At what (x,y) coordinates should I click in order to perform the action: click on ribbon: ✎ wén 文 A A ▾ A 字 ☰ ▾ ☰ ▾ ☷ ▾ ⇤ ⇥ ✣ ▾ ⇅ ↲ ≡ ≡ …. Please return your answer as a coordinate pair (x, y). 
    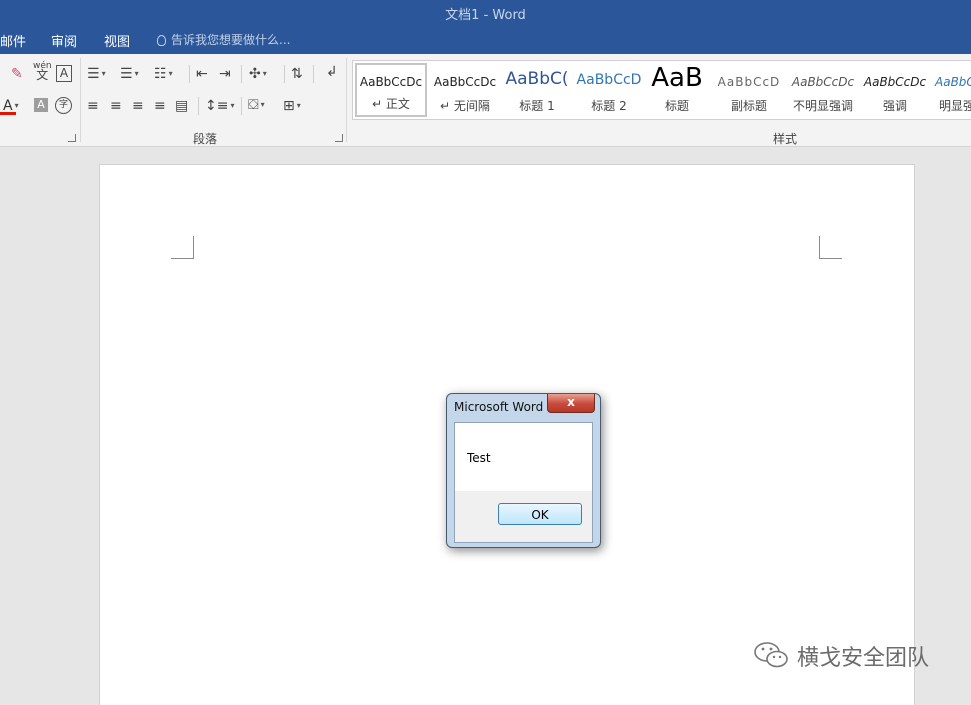
    Looking at the image, I should click on (485, 100).